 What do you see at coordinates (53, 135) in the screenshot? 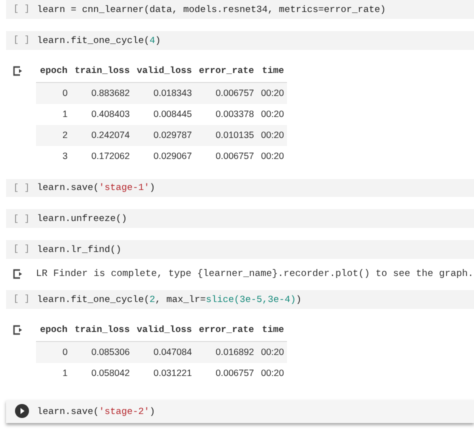
I see `table-cell: 2` at bounding box center [53, 135].